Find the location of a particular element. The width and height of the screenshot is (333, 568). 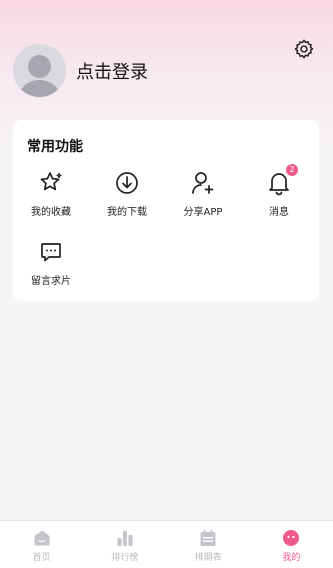

tab-schedule-label: 排期表 is located at coordinates (208, 558).